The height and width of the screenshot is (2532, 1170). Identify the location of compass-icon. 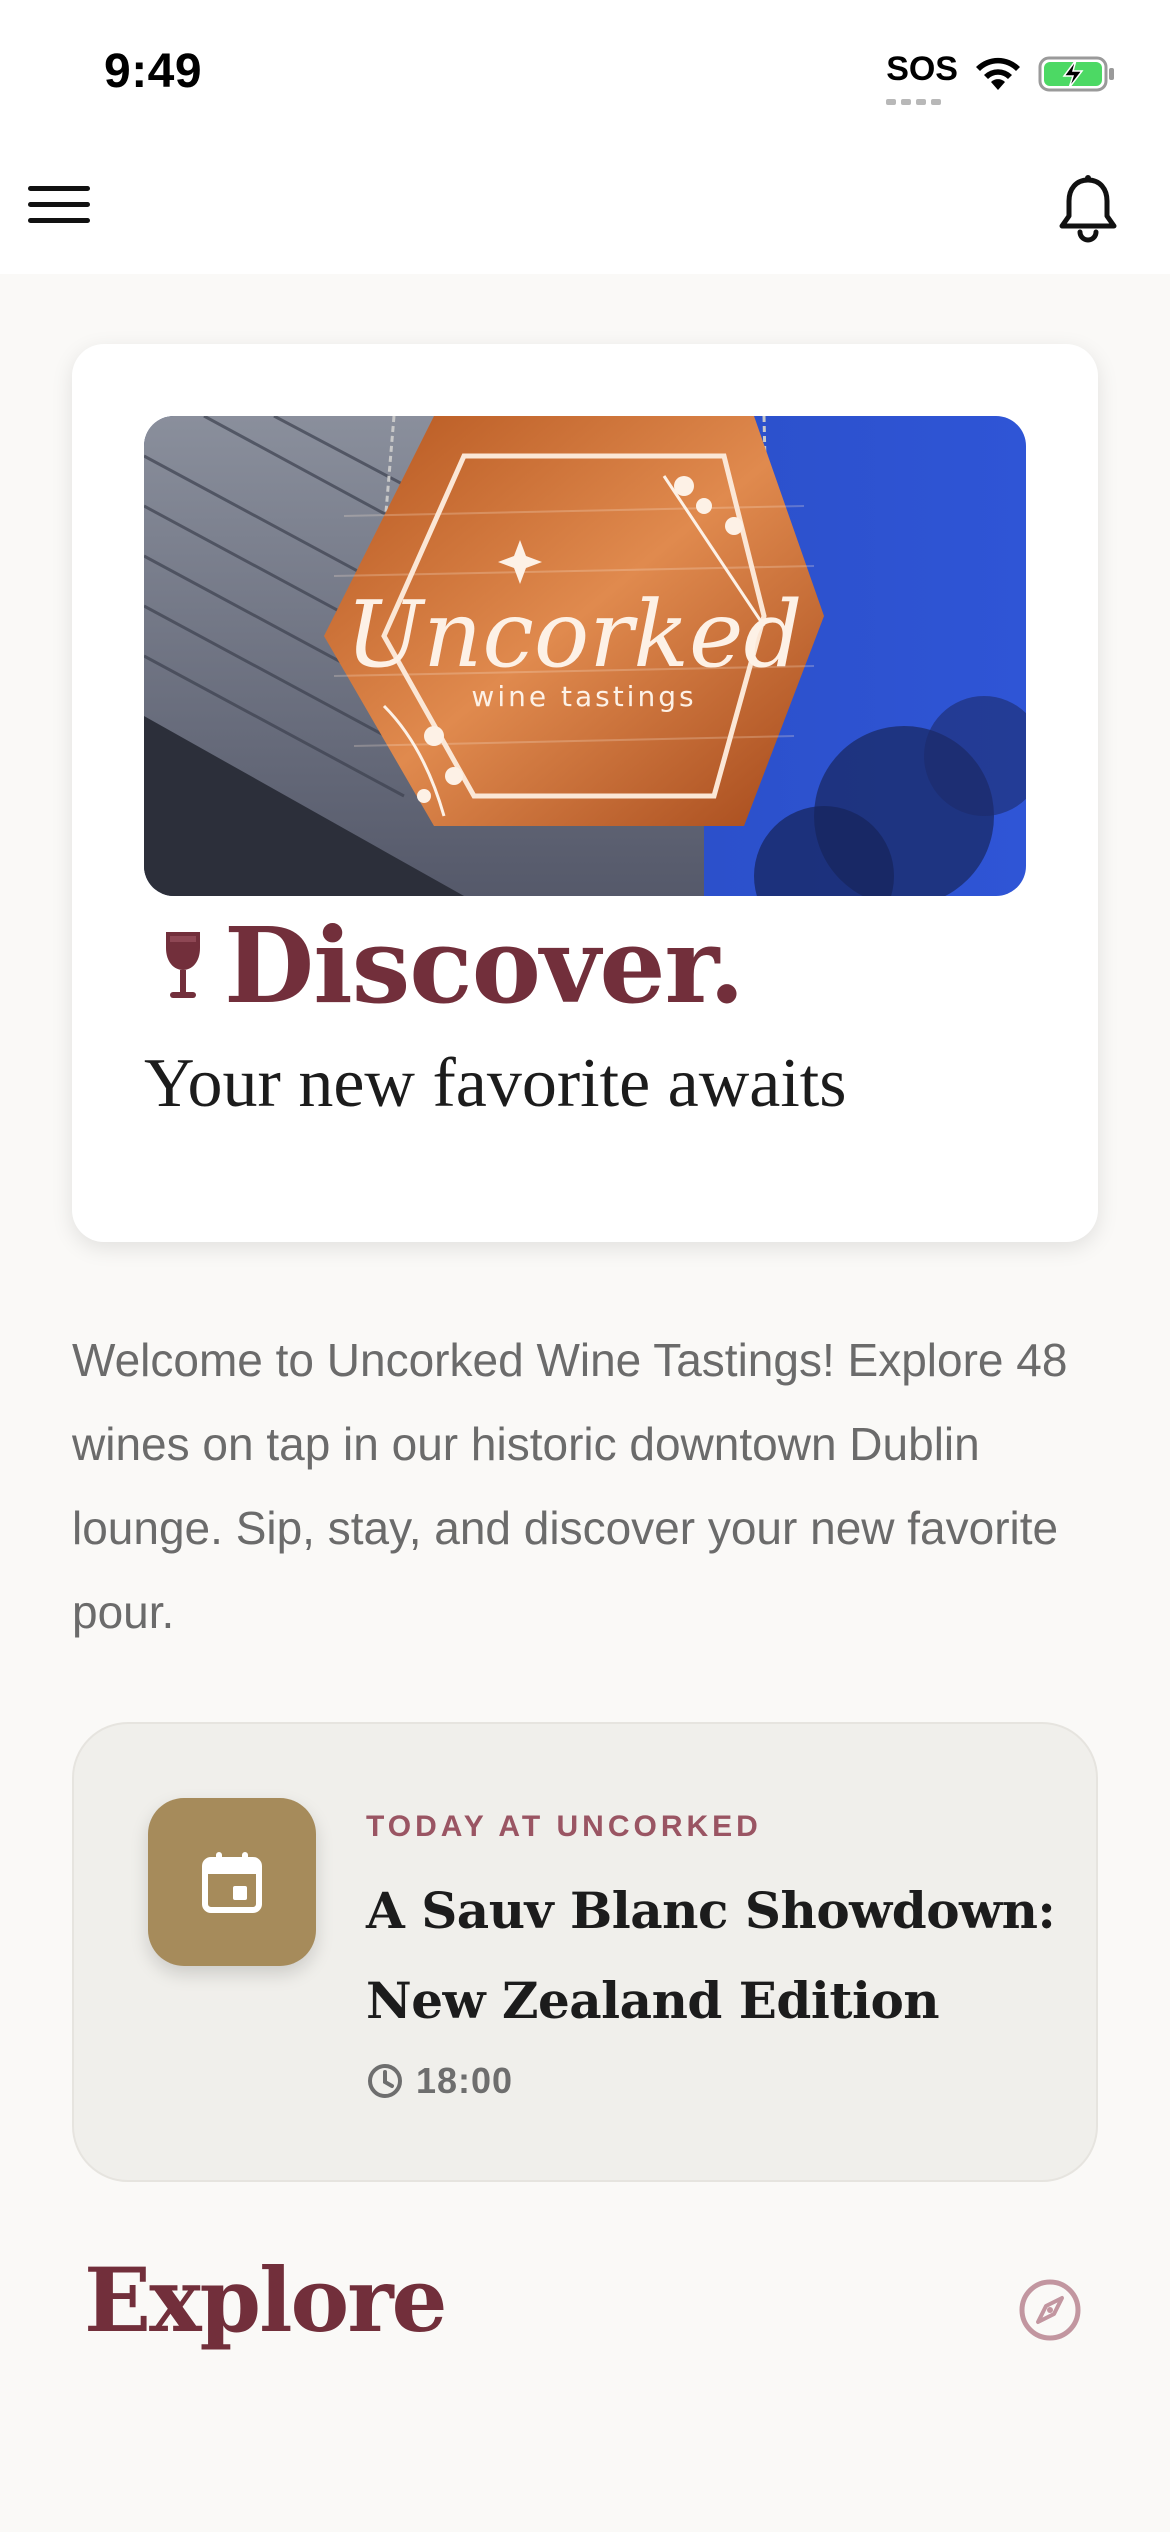
(1050, 2310).